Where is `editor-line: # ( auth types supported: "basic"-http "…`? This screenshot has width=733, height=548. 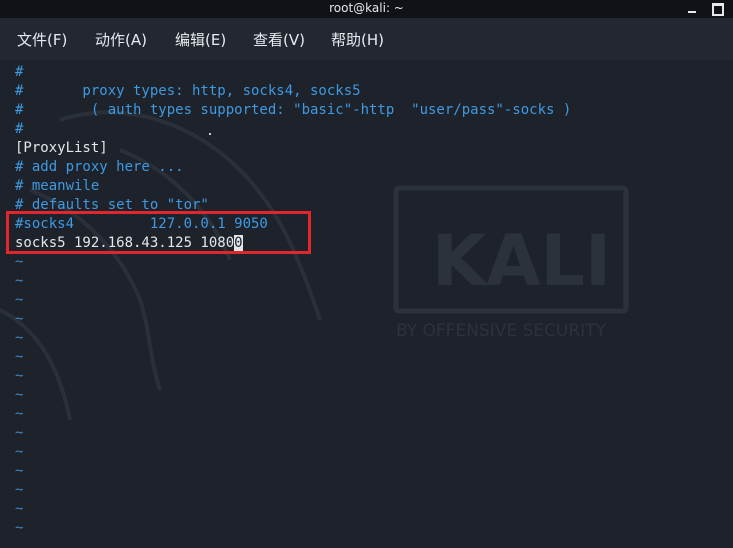
editor-line: # ( auth types supported: "basic"-http "… is located at coordinates (293, 110).